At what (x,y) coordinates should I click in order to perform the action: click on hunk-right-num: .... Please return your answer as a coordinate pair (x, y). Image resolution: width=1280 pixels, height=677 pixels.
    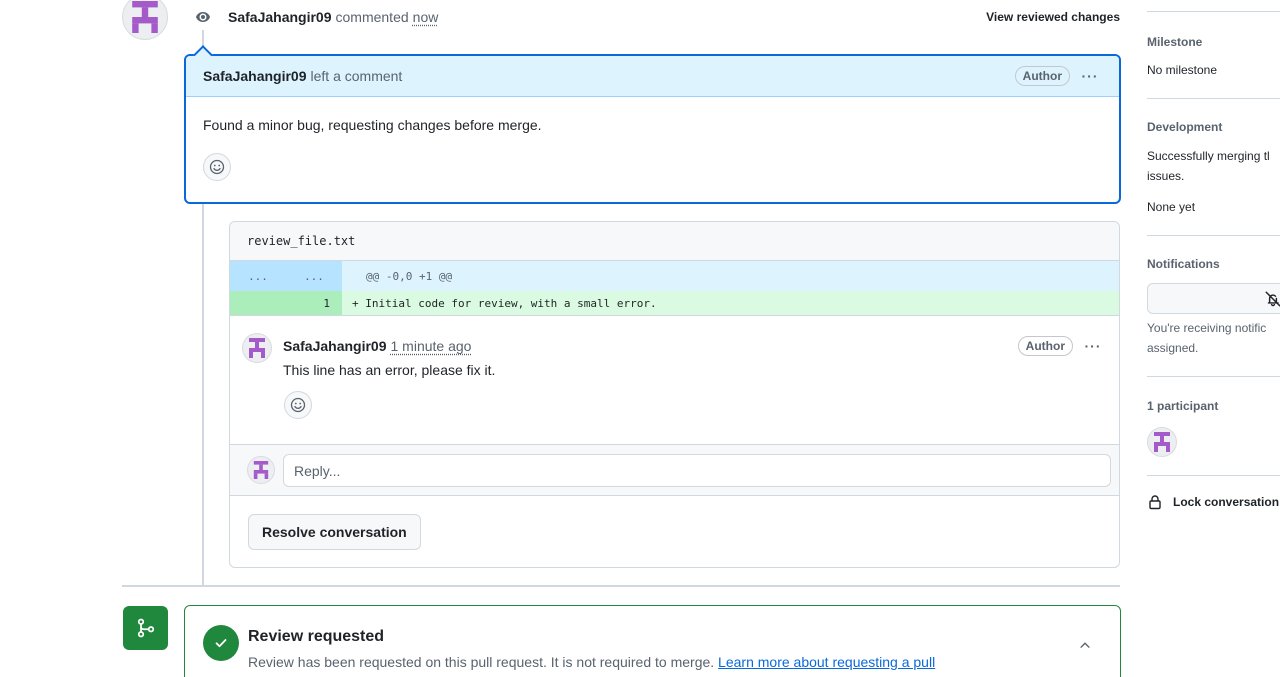
    Looking at the image, I should click on (314, 276).